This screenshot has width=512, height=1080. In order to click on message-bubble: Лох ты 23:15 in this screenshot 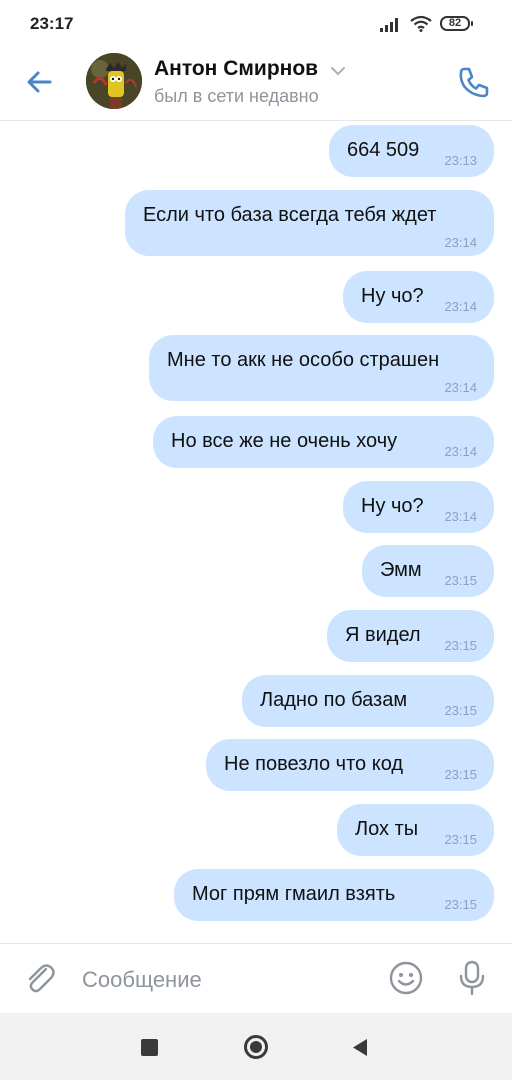, I will do `click(415, 830)`.